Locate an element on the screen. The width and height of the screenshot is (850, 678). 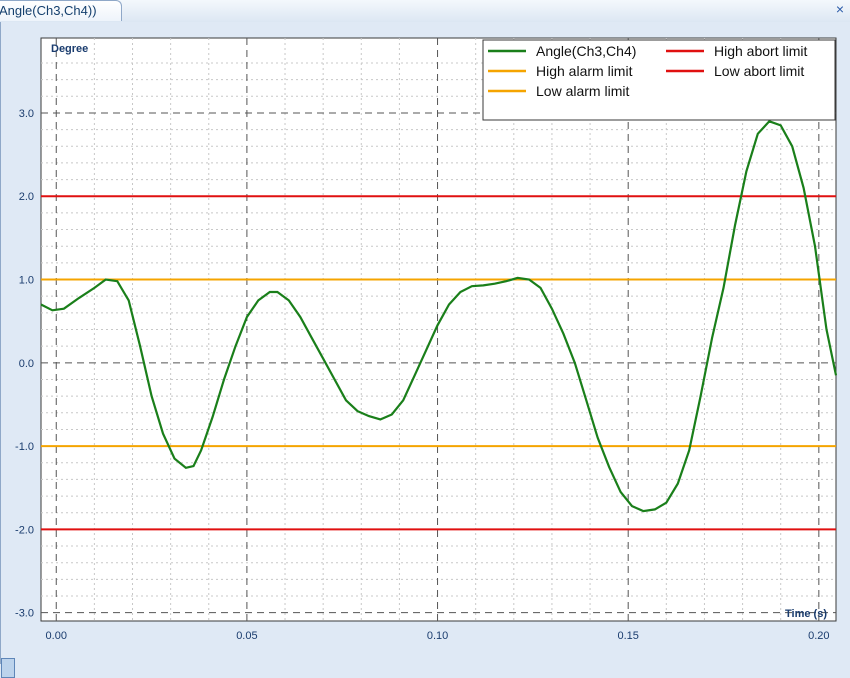
legend-label: High abort limit is located at coordinates (760, 51).